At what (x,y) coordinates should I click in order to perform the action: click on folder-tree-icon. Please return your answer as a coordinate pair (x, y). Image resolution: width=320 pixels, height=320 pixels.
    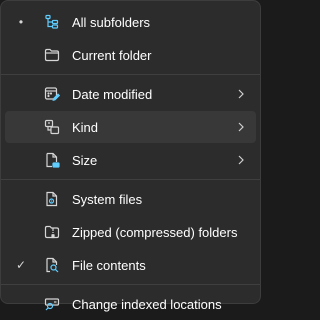
    Looking at the image, I should click on (52, 22).